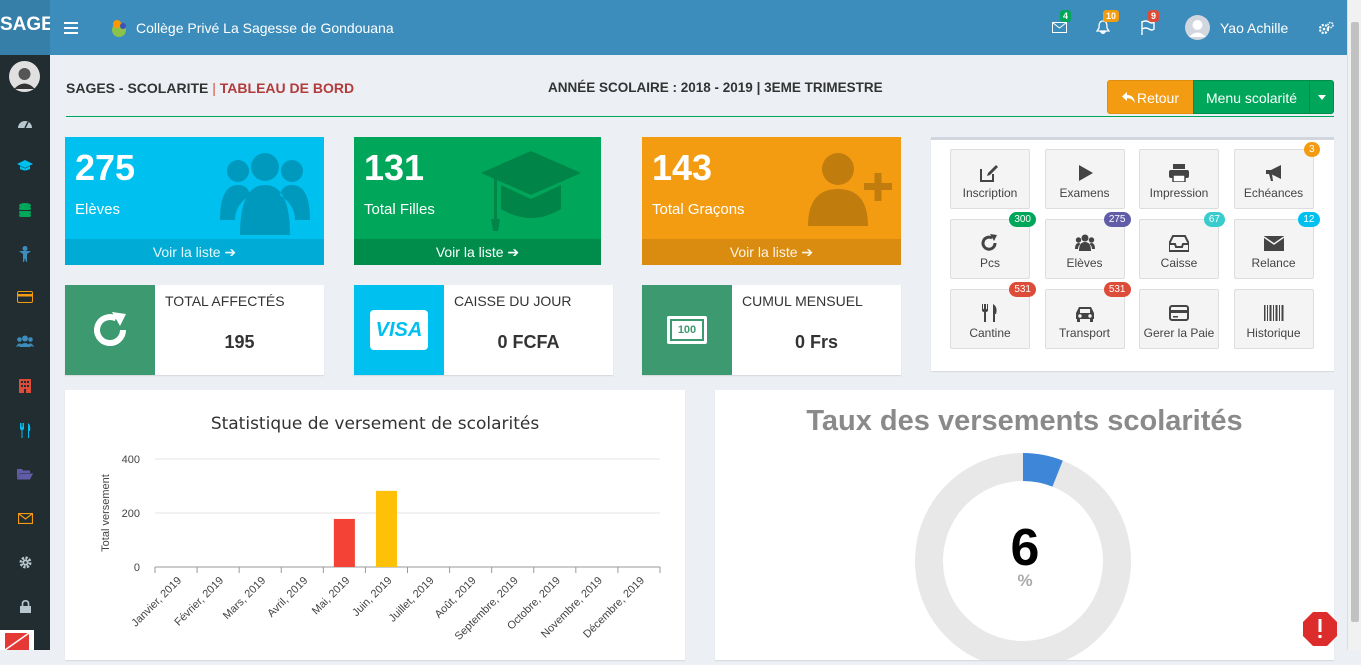 The image size is (1361, 665). I want to click on settings-button, so click(1326, 27).